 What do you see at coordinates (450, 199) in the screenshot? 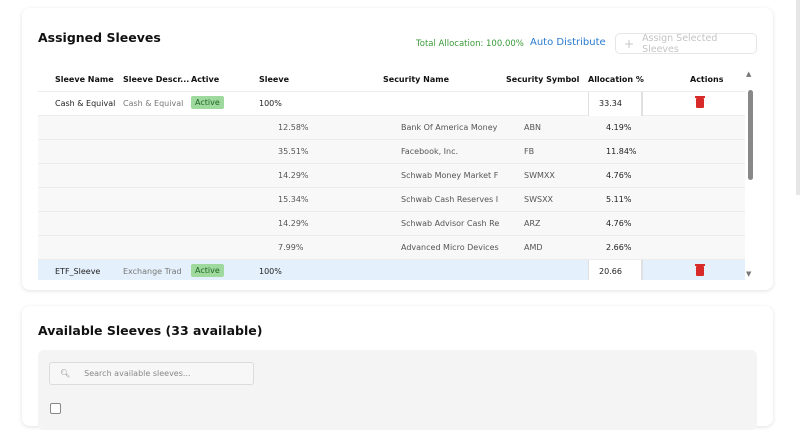
I see `security-name: Schwab Cash Reserves I` at bounding box center [450, 199].